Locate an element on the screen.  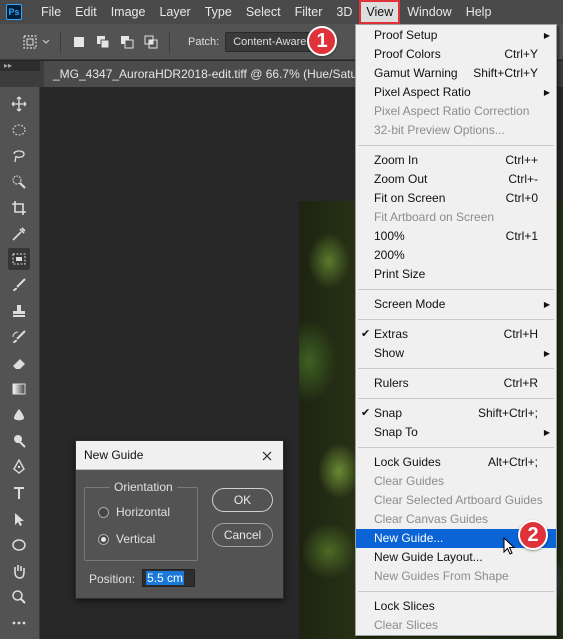
move-tool-icon is located at coordinates (19, 104).